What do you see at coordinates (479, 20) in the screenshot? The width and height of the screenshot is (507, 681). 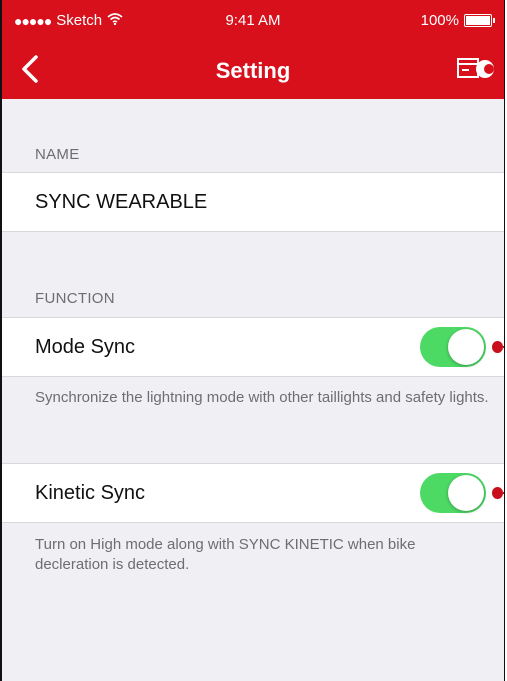 I see `battery-icon` at bounding box center [479, 20].